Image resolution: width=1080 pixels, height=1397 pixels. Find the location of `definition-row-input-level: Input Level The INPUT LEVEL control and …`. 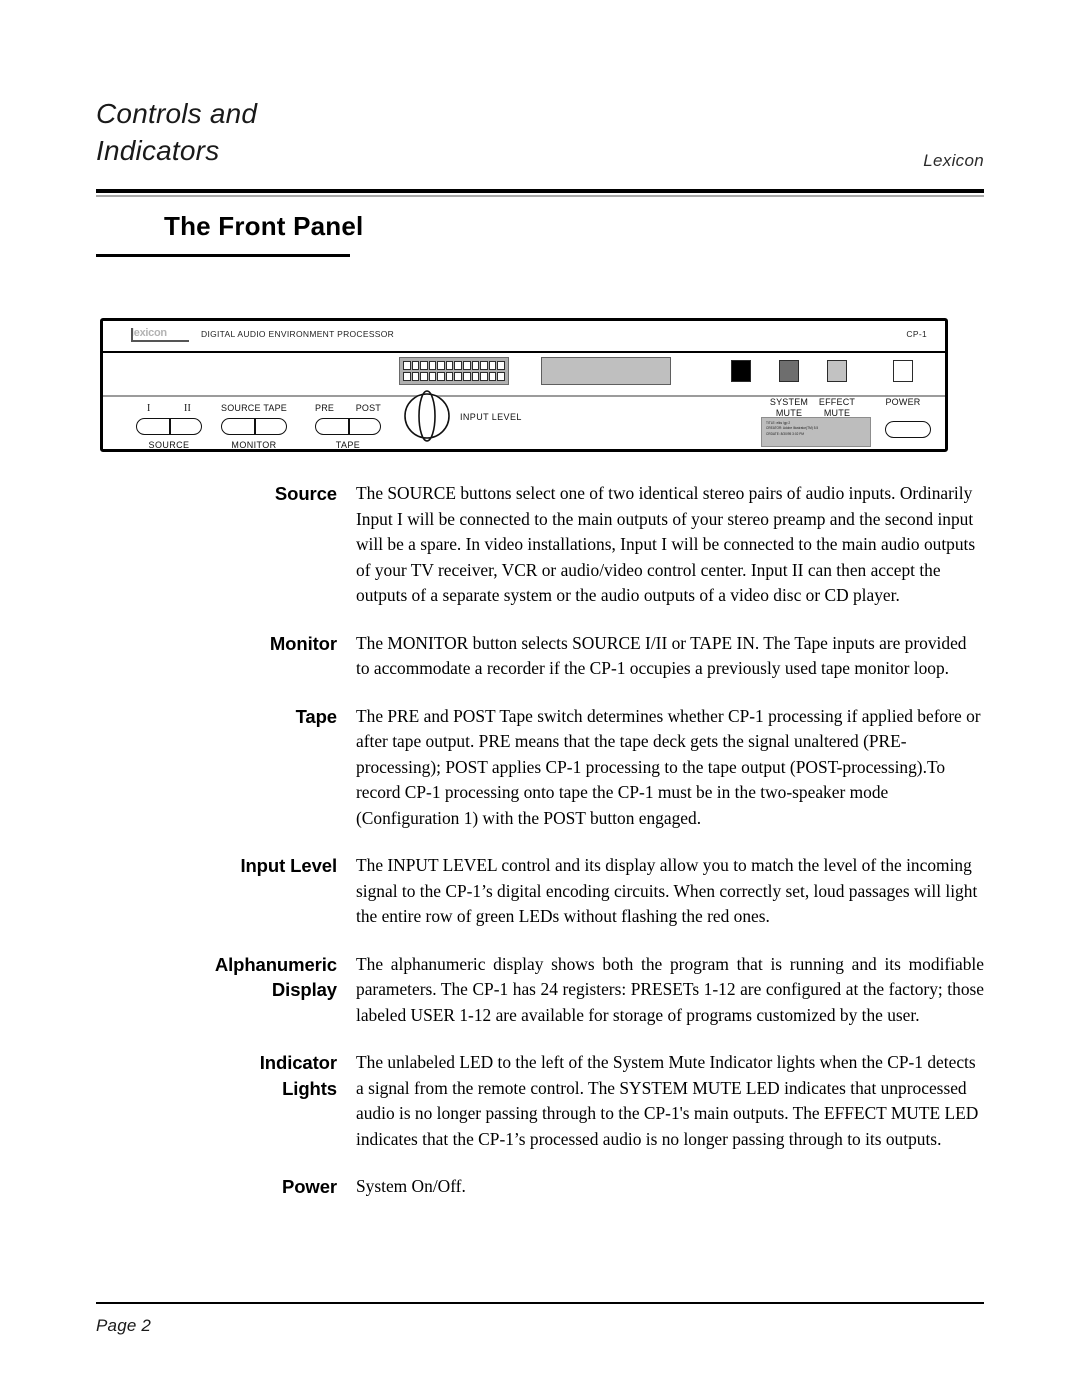

definition-row-input-level: Input Level The INPUT LEVEL control and … is located at coordinates (540, 891).